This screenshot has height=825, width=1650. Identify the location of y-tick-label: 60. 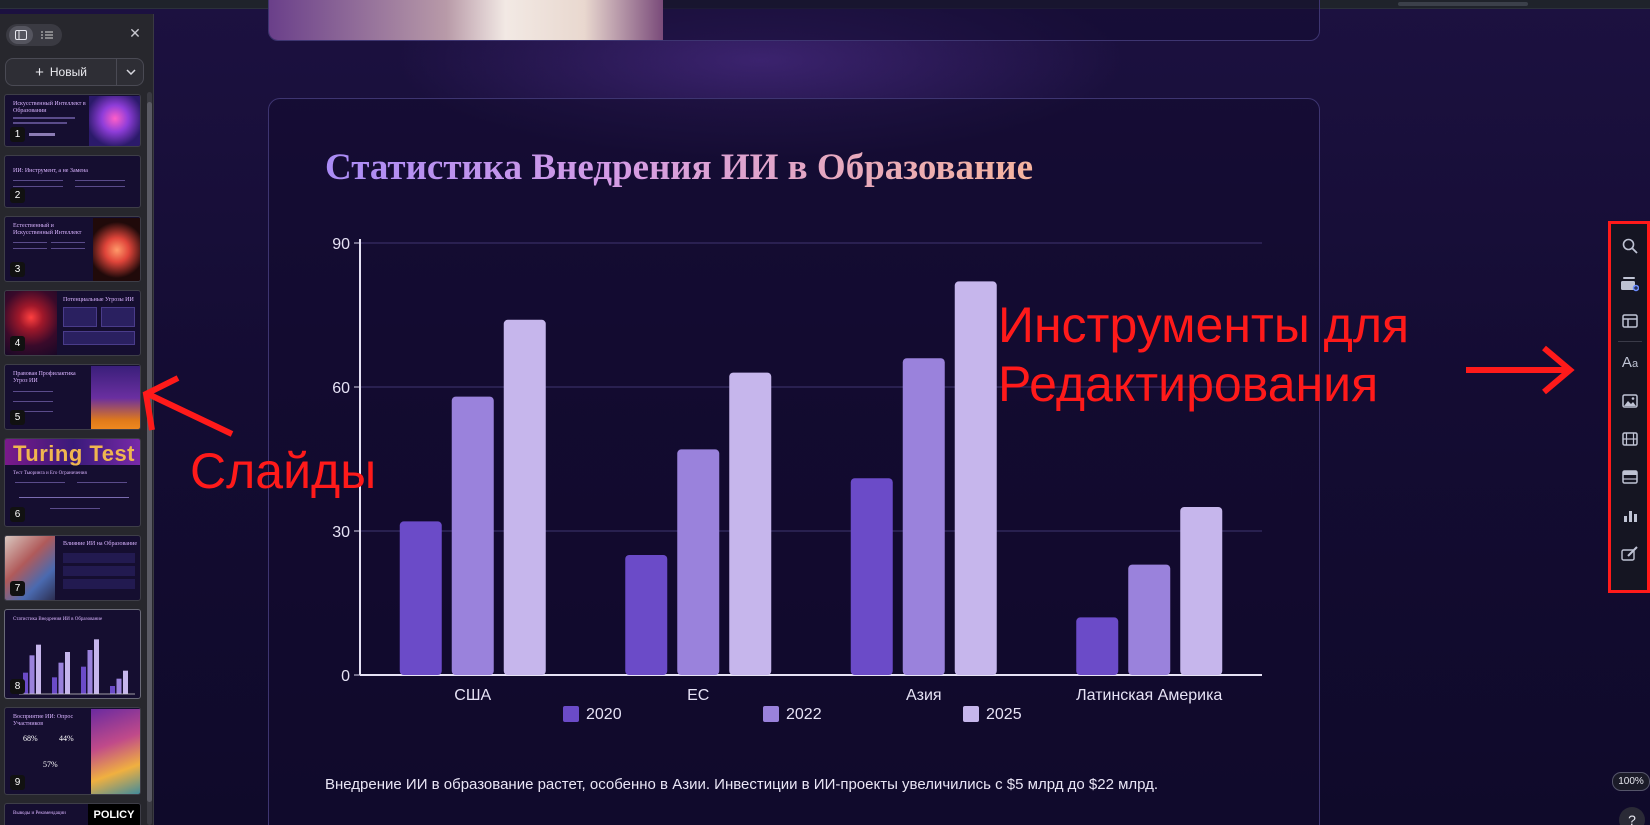
(341, 388).